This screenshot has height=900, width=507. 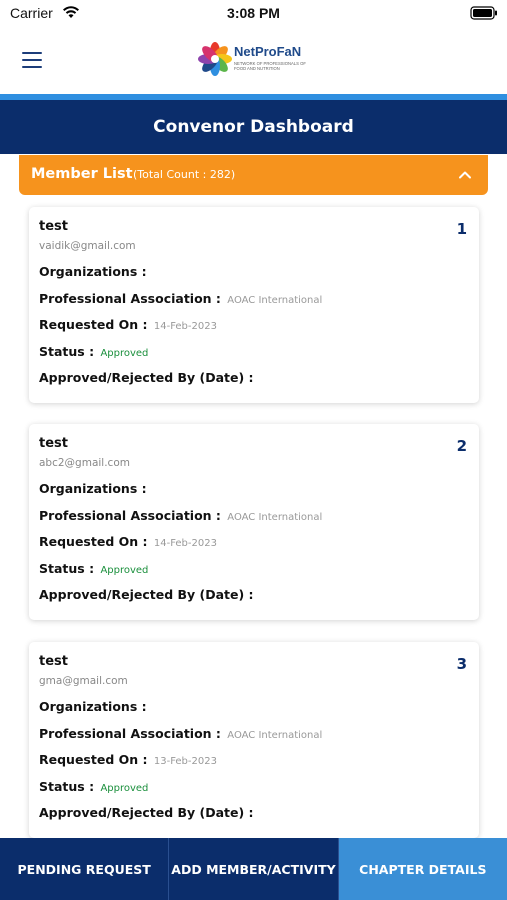 What do you see at coordinates (82, 174) in the screenshot?
I see `member-list-label: Member List` at bounding box center [82, 174].